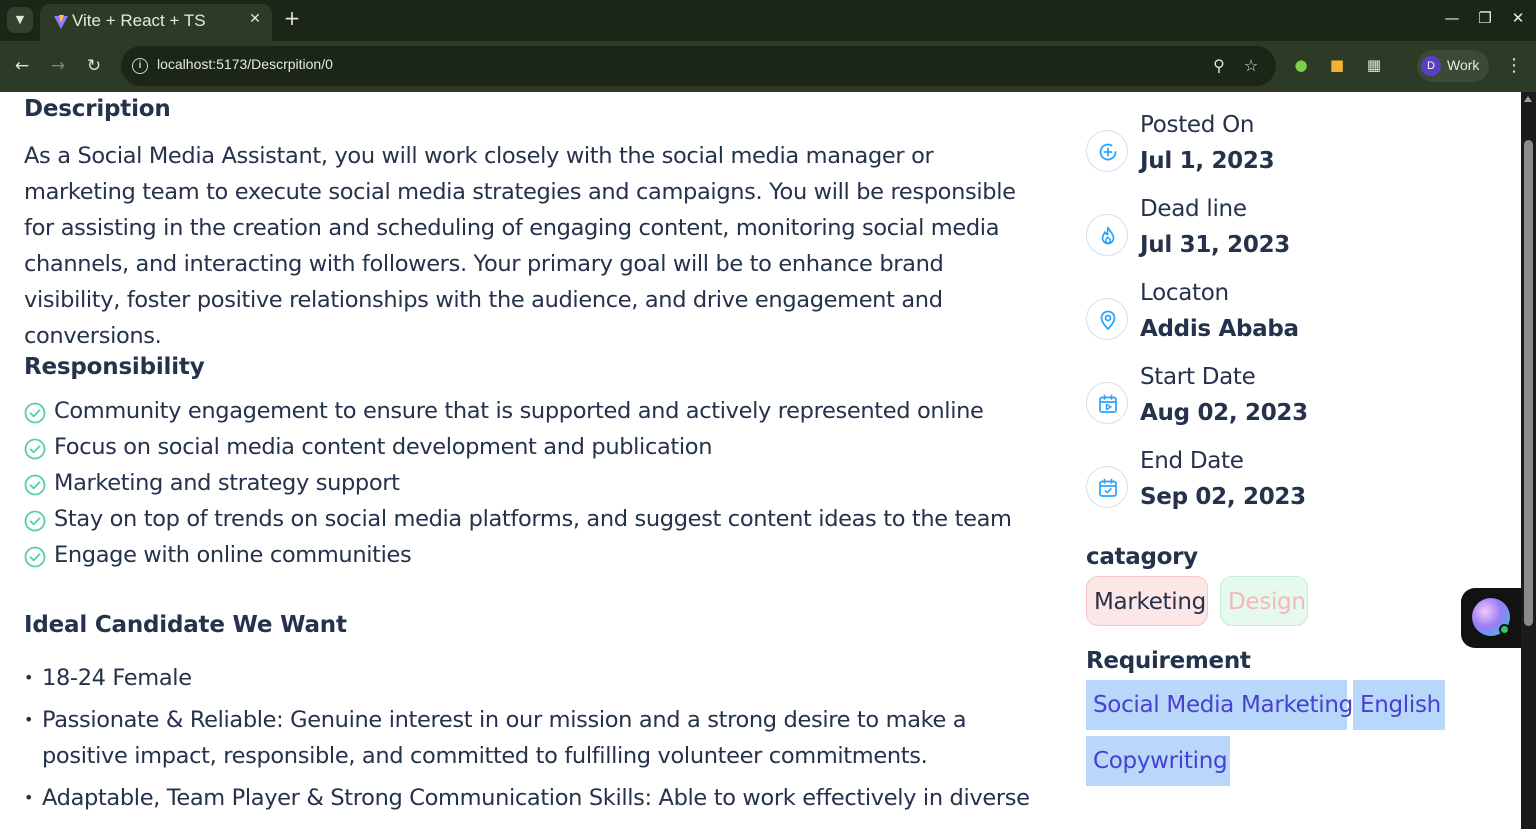 This screenshot has width=1536, height=829. I want to click on list-item: Marketing and strategy support, so click(524, 486).